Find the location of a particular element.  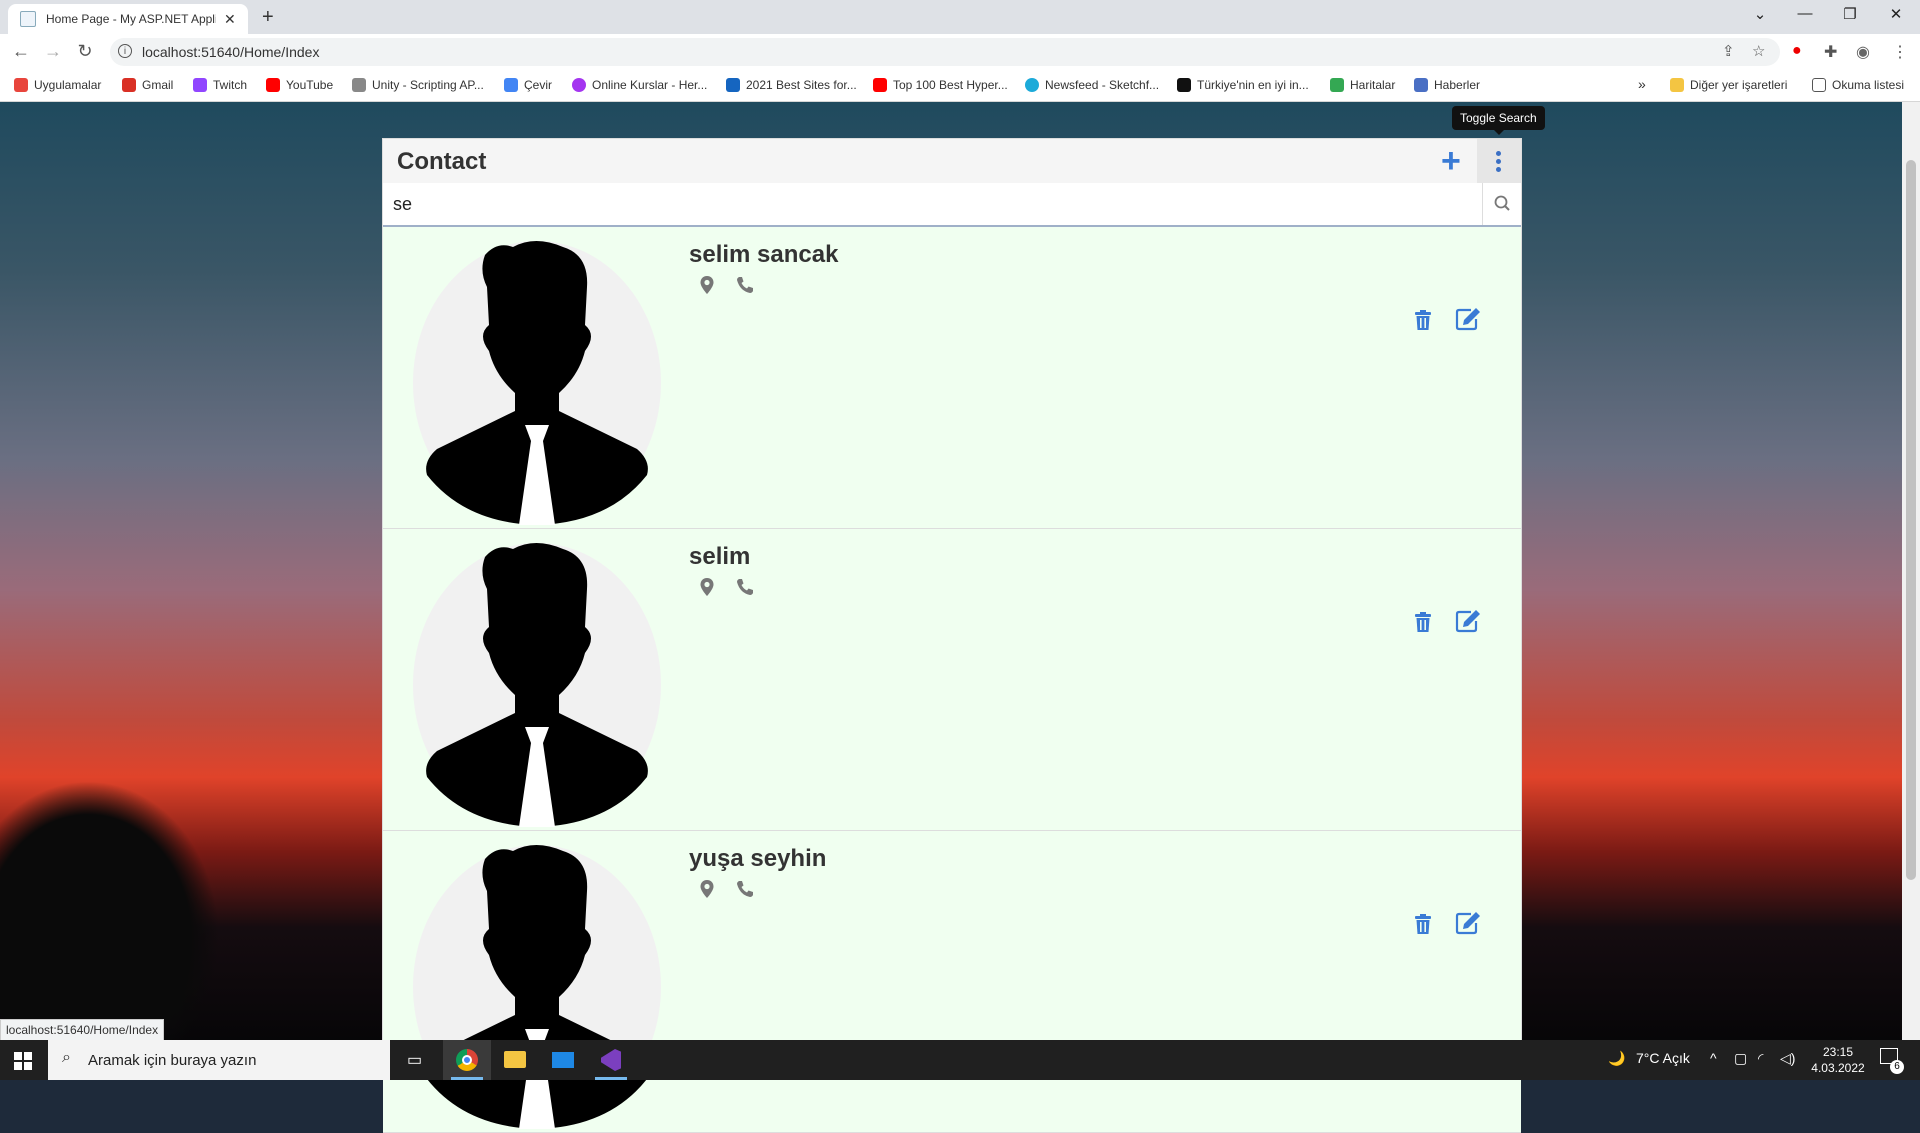

search-icon is located at coordinates (1502, 203).